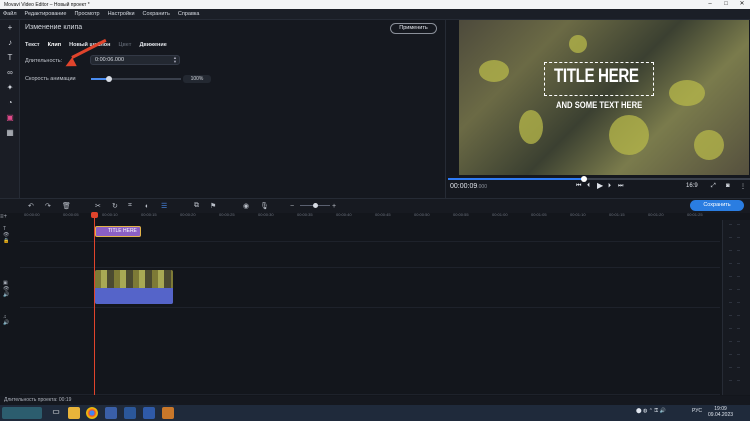 Image resolution: width=750 pixels, height=421 pixels. I want to click on preview-title-text: TITLE HERE, so click(596, 76).